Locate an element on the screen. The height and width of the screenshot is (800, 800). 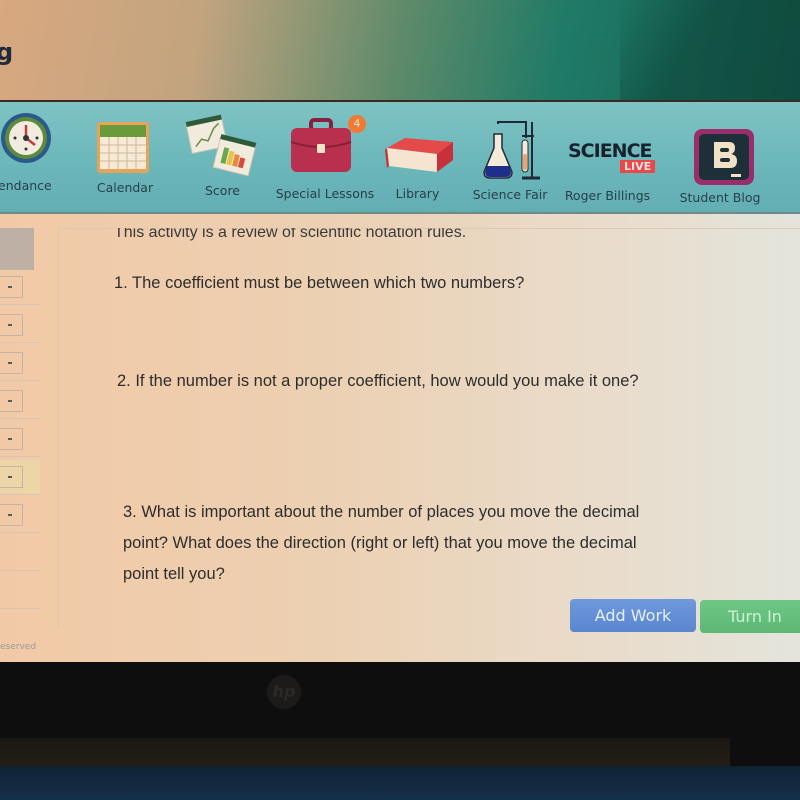
add-work-button: Add Work is located at coordinates (633, 615).